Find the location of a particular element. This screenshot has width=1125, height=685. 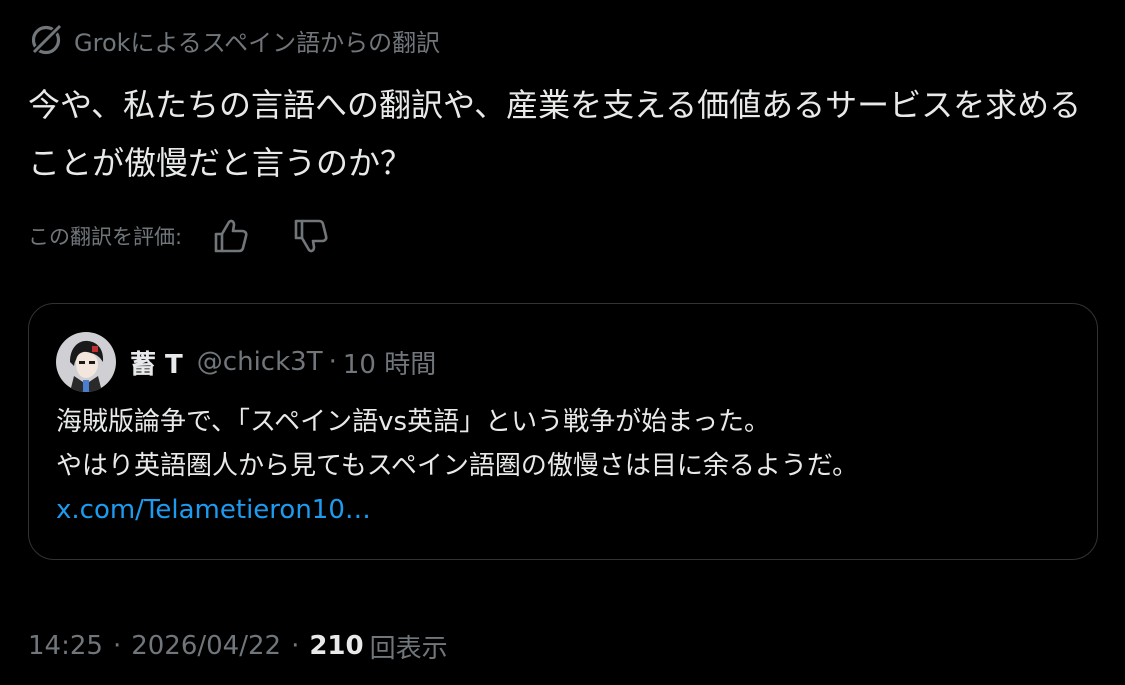

thumbs-up-button is located at coordinates (230, 236).